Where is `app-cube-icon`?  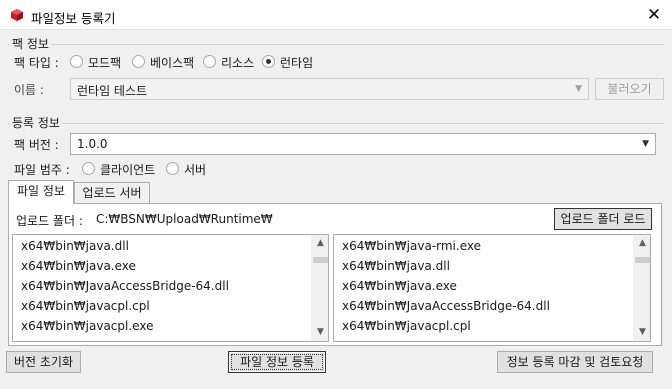 app-cube-icon is located at coordinates (17, 15).